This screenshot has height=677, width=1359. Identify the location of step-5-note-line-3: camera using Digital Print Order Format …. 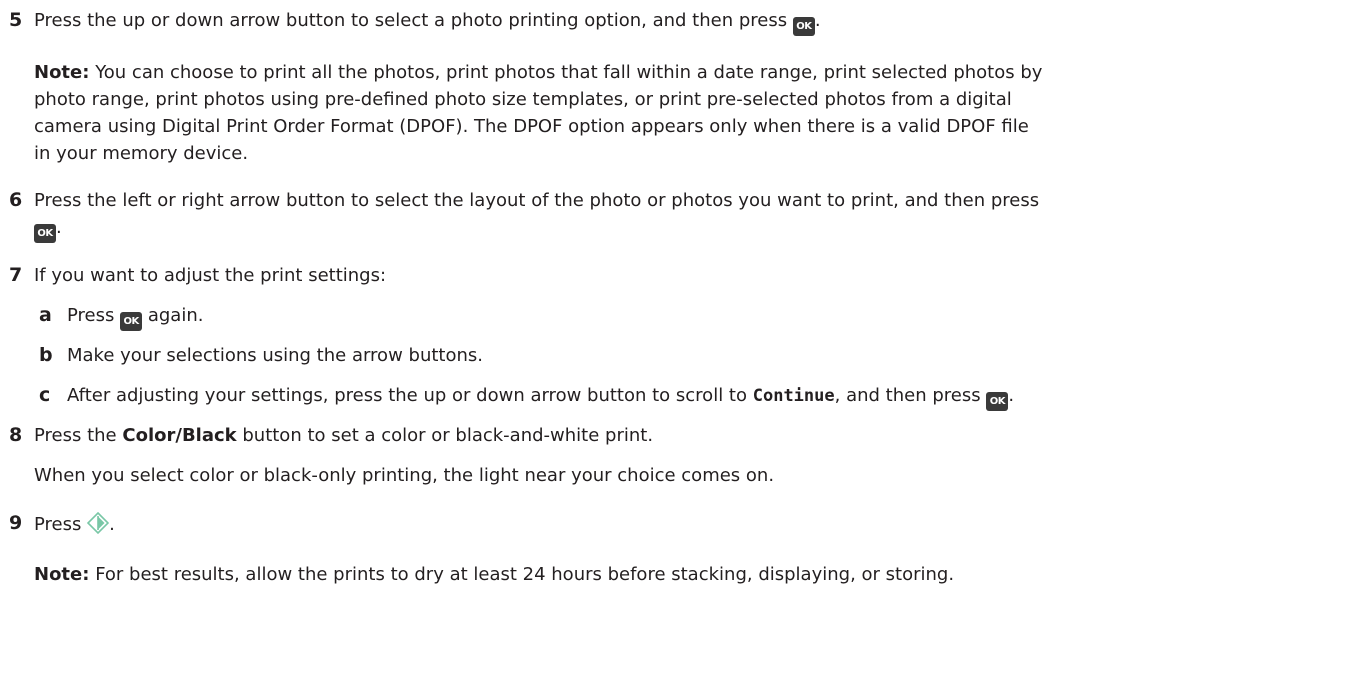
(531, 126).